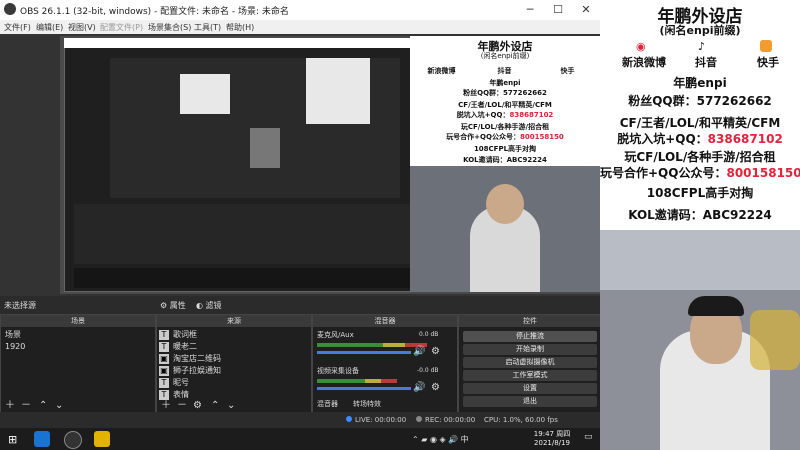 The height and width of the screenshot is (450, 800). I want to click on social-weibo: 新浪微博, so click(644, 62).